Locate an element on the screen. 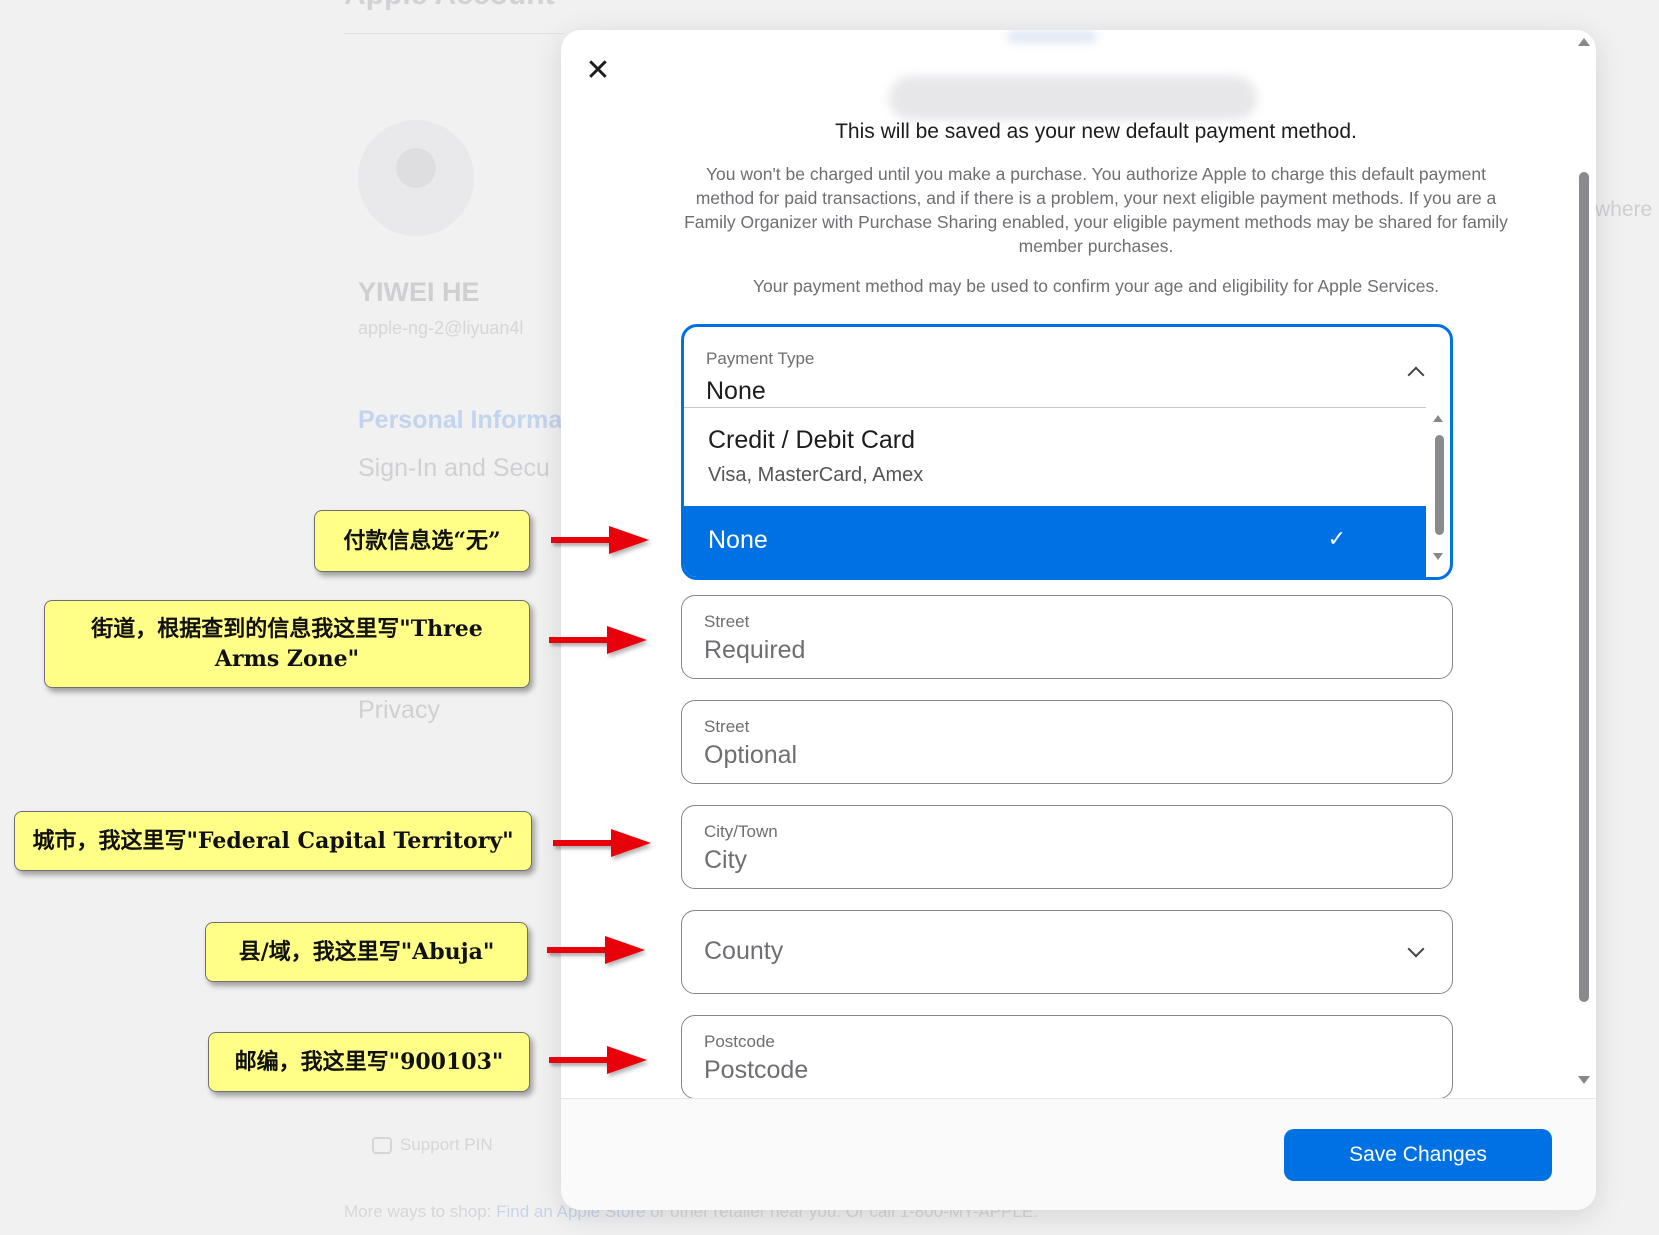 Image resolution: width=1659 pixels, height=1235 pixels. option-title: None is located at coordinates (738, 540).